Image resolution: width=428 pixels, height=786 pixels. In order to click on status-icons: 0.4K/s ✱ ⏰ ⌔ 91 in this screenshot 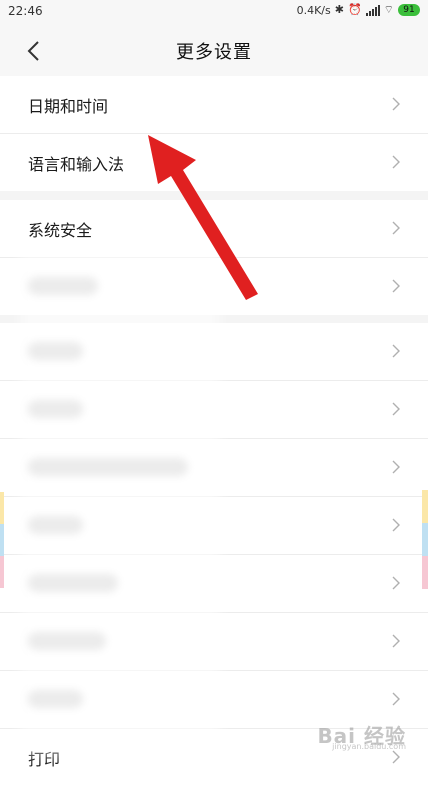, I will do `click(358, 10)`.